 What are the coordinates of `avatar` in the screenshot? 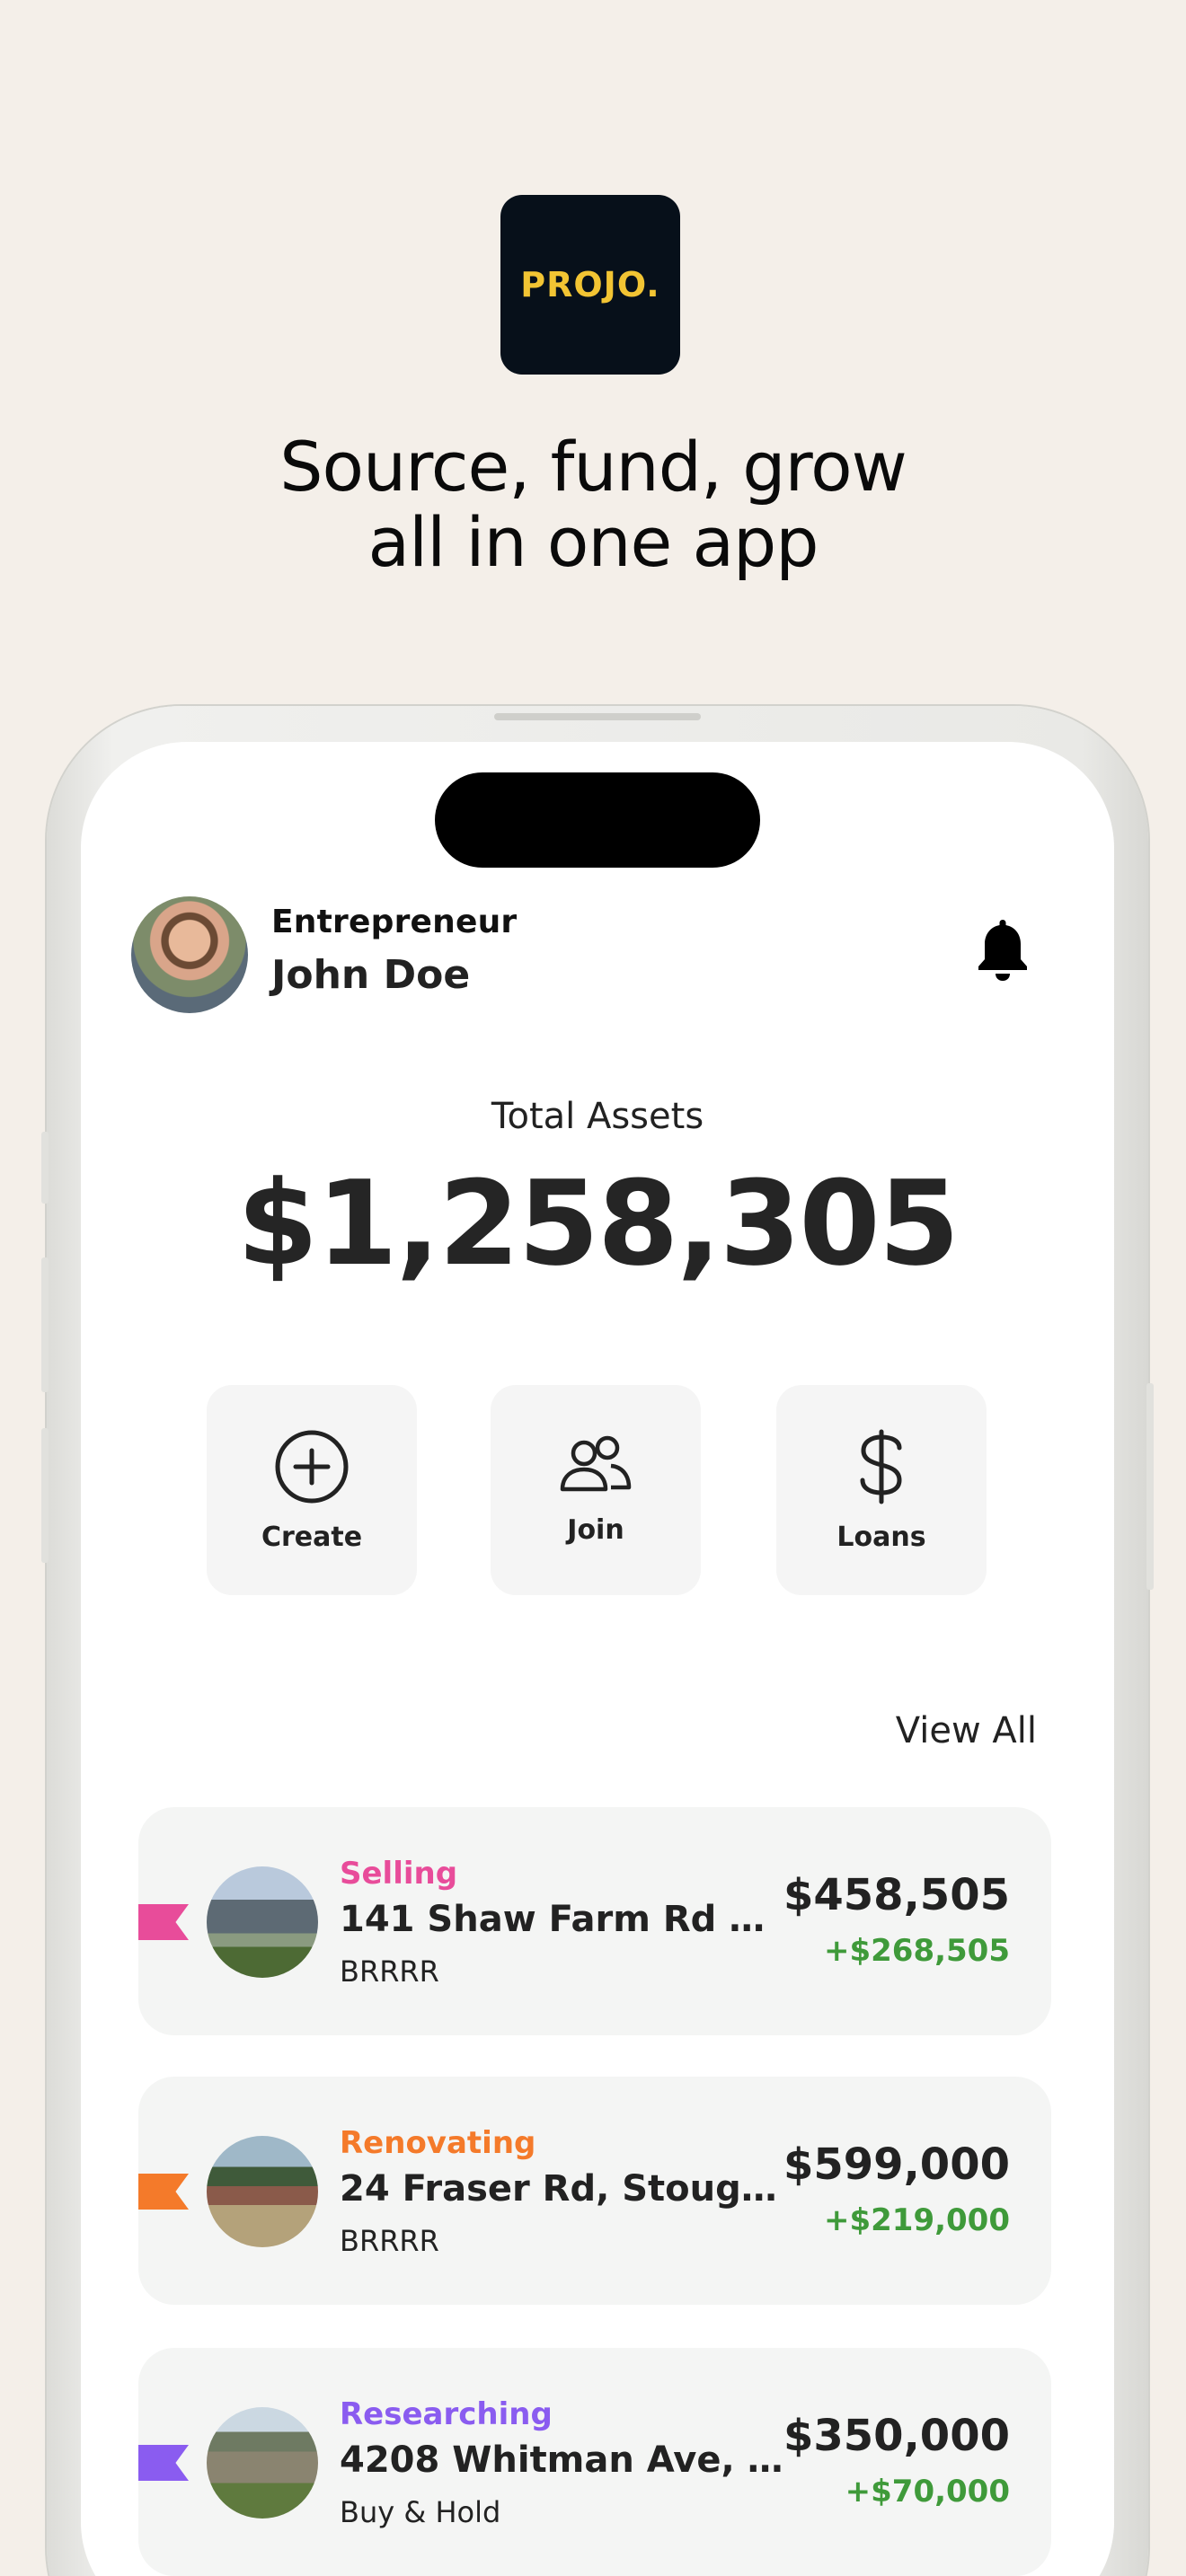 It's located at (189, 954).